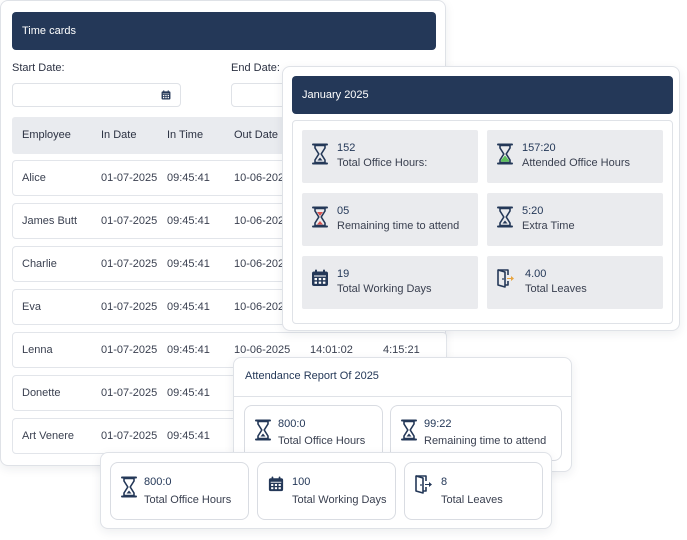  What do you see at coordinates (256, 135) in the screenshot?
I see `column-header-out-date: Out Date` at bounding box center [256, 135].